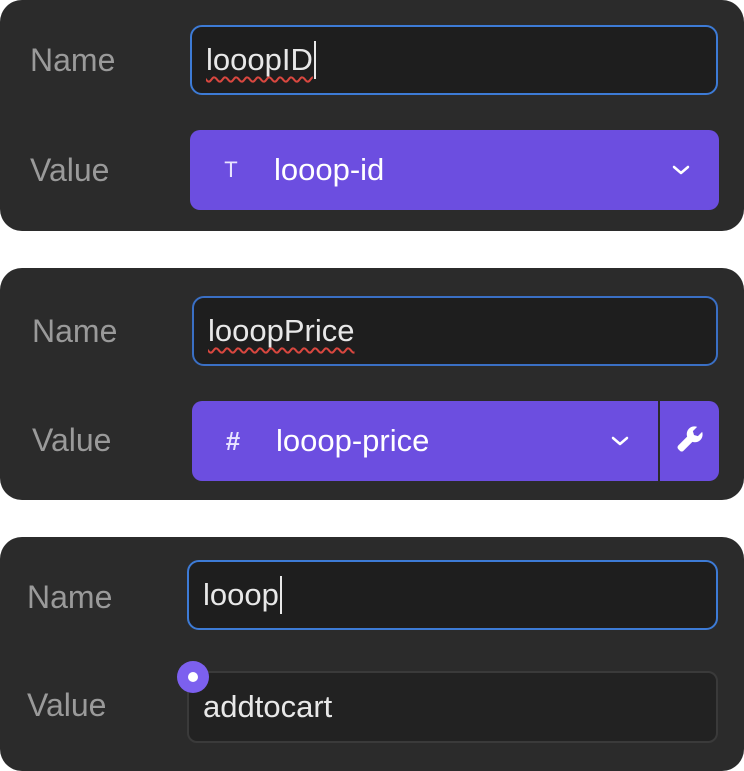 Image resolution: width=744 pixels, height=771 pixels. I want to click on value-select: # looop-price, so click(425, 441).